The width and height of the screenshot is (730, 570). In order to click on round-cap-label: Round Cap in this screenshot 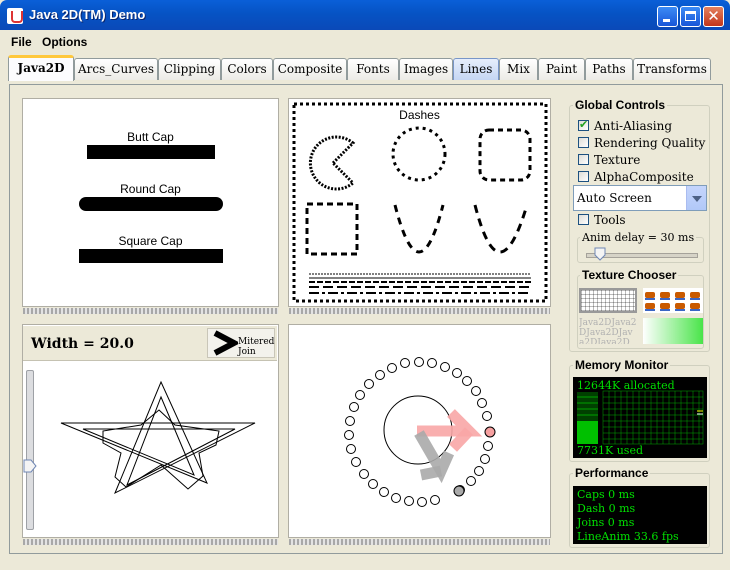, I will do `click(150, 189)`.